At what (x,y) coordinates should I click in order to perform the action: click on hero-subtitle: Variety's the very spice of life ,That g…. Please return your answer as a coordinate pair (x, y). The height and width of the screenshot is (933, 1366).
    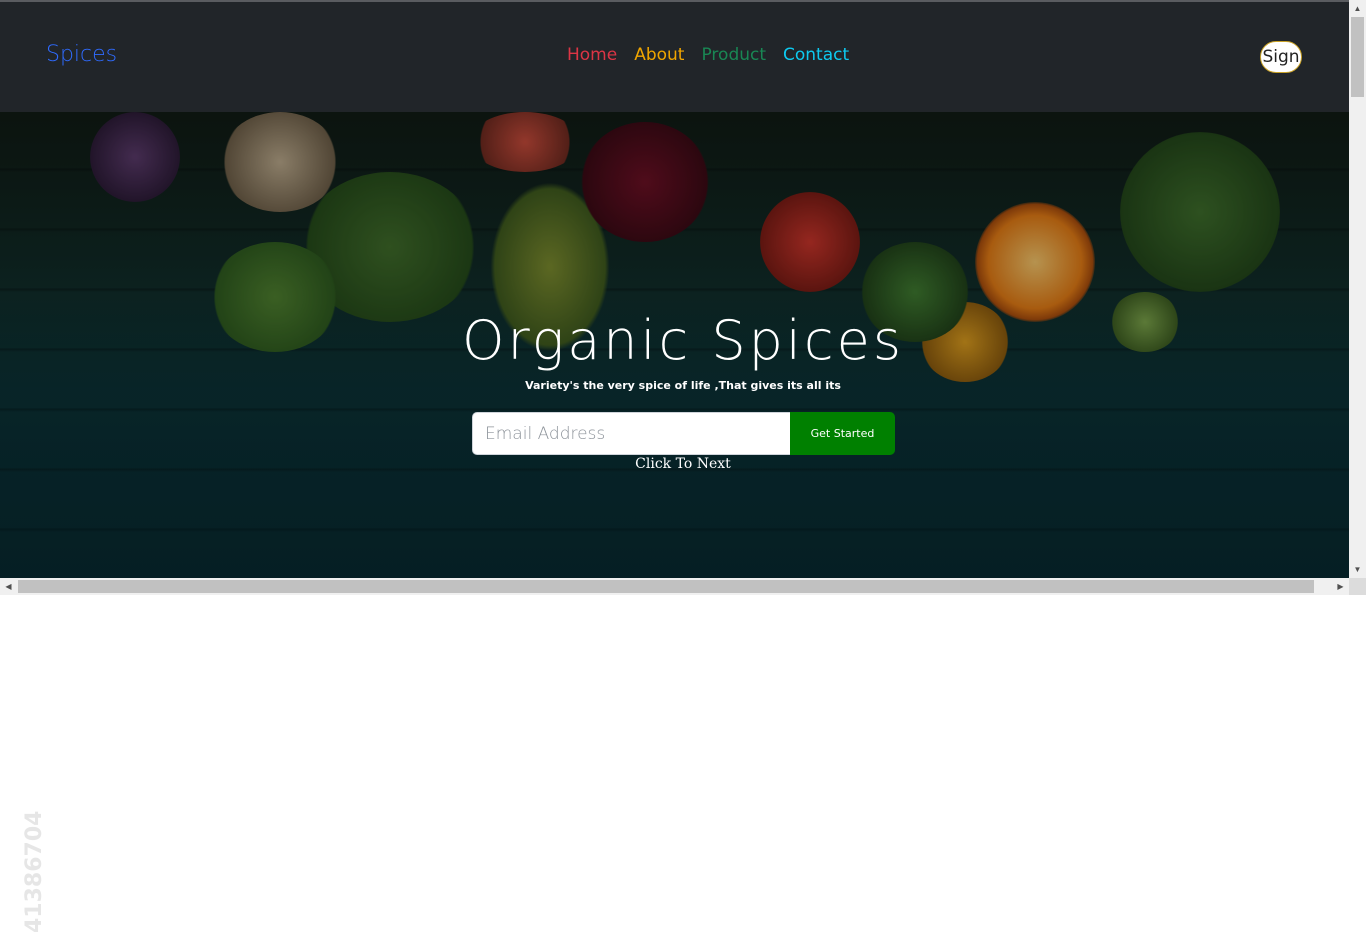
    Looking at the image, I should click on (683, 385).